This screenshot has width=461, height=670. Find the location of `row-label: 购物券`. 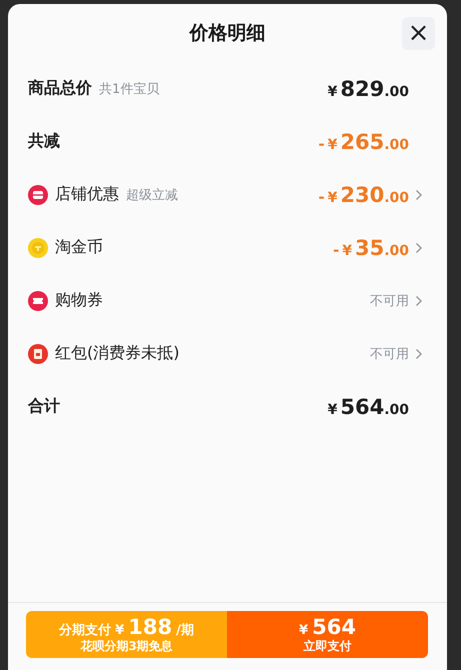

row-label: 购物券 is located at coordinates (79, 300).